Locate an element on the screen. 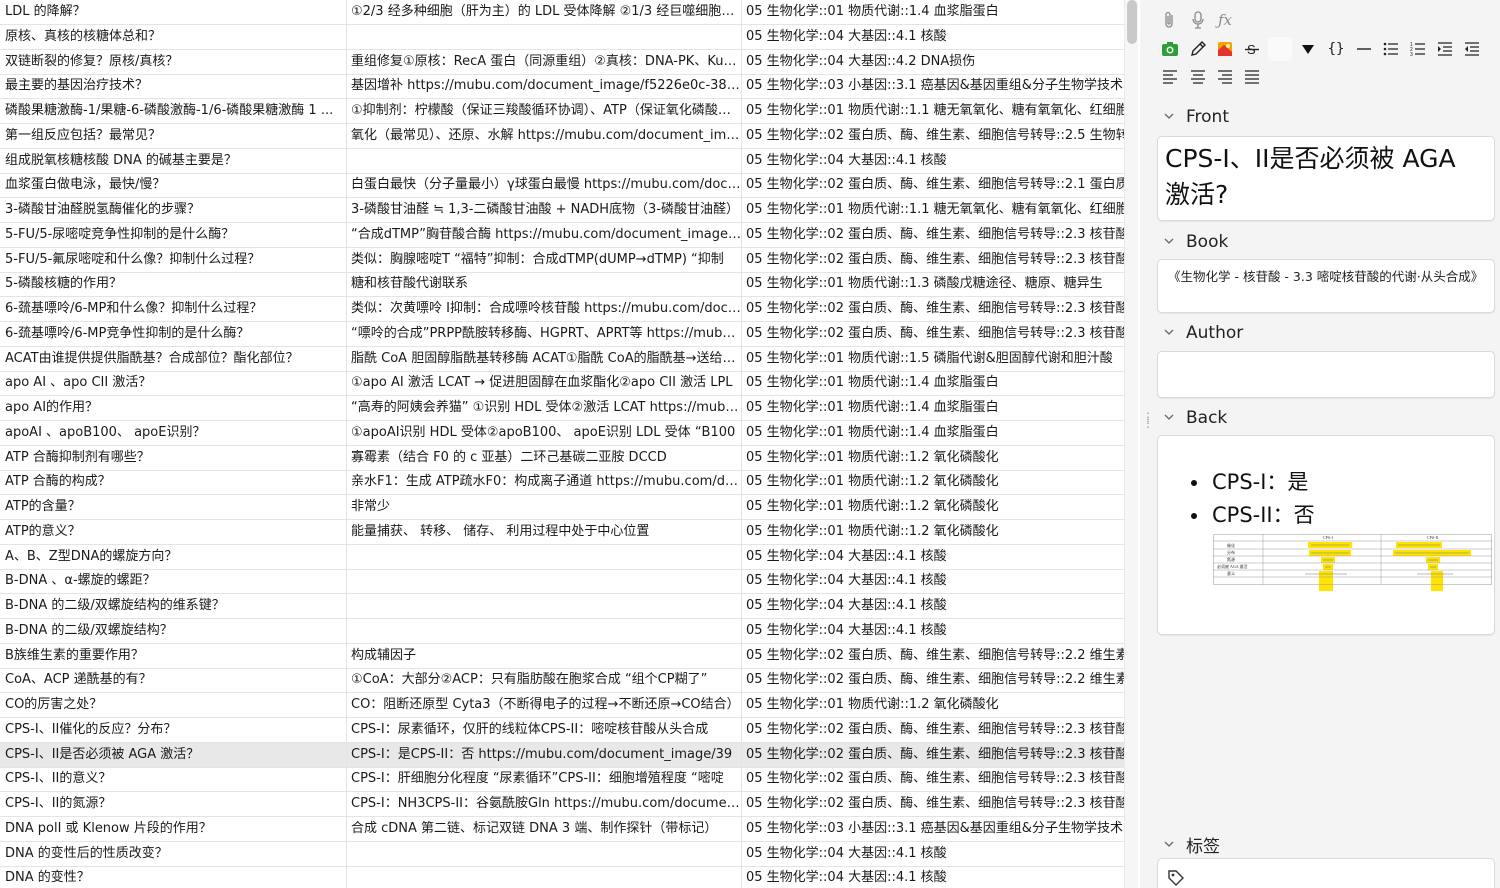 The image size is (1500, 888). sort-field-cell: CPS-I、II催化的反应？分布？ is located at coordinates (173, 729).